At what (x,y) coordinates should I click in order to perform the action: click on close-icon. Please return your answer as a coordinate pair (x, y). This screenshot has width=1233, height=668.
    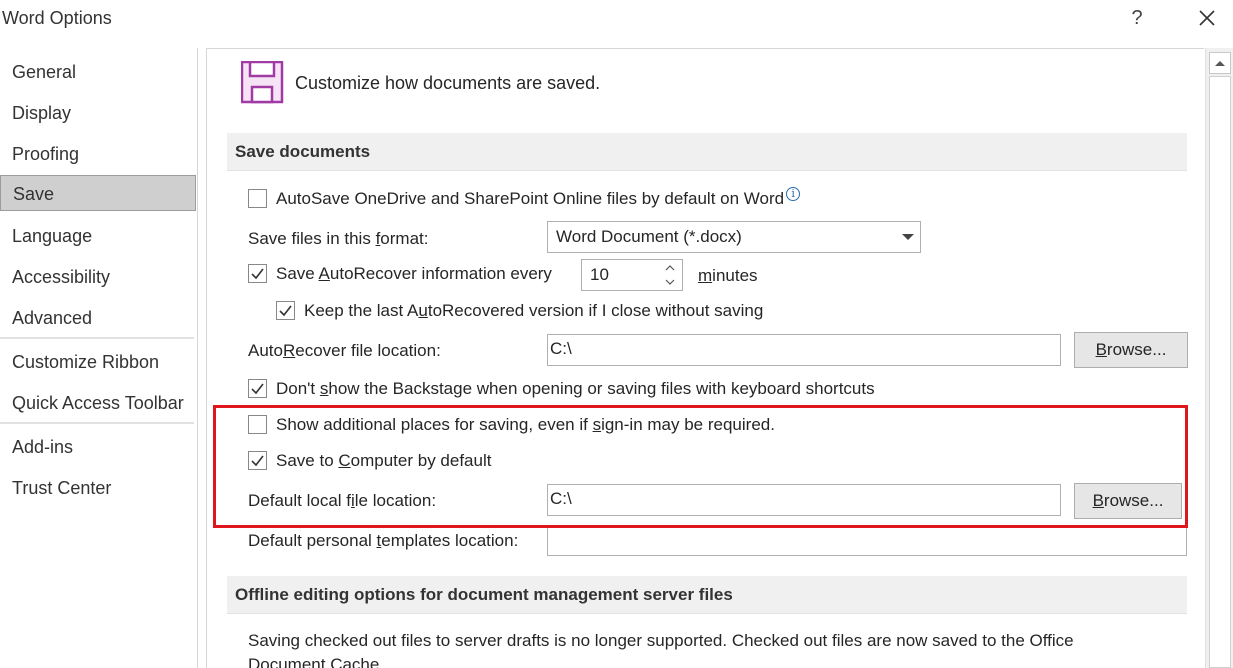
    Looking at the image, I should click on (1207, 18).